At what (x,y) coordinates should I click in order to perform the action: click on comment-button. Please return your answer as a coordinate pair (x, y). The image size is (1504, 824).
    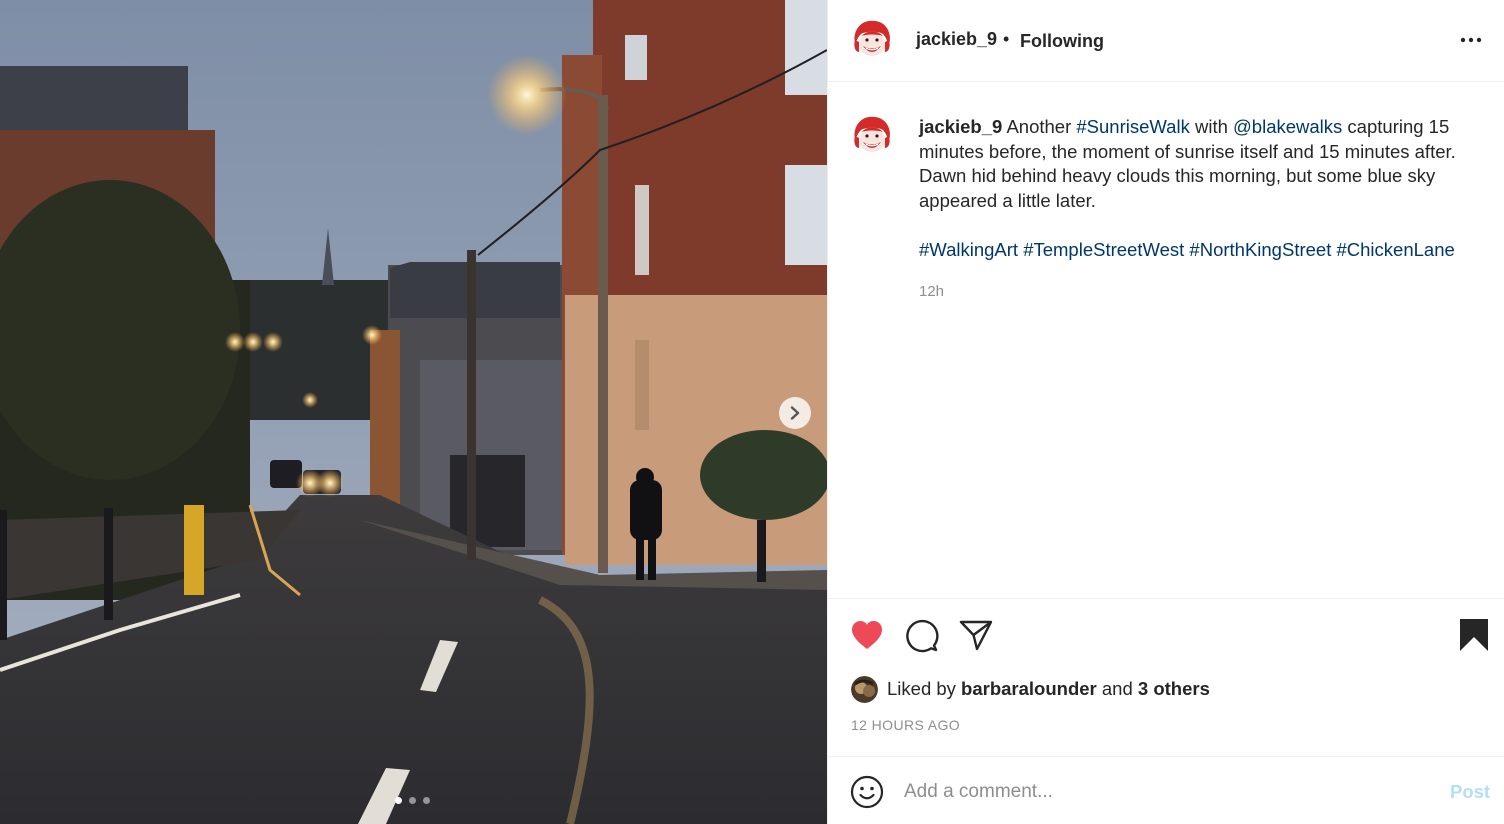
    Looking at the image, I should click on (921, 635).